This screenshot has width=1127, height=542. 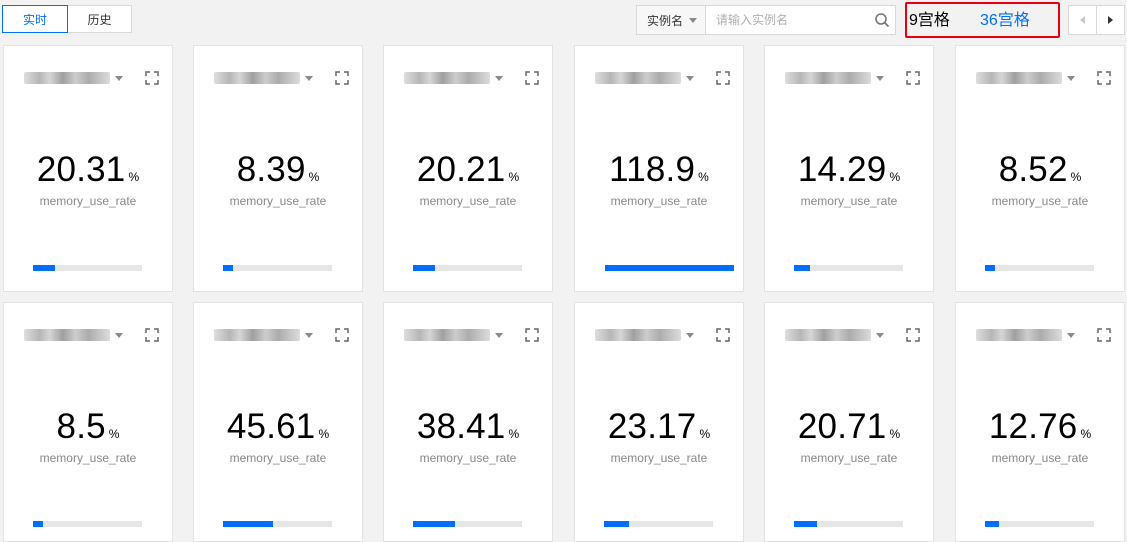 I want to click on metric-value: 45.61, so click(x=271, y=426).